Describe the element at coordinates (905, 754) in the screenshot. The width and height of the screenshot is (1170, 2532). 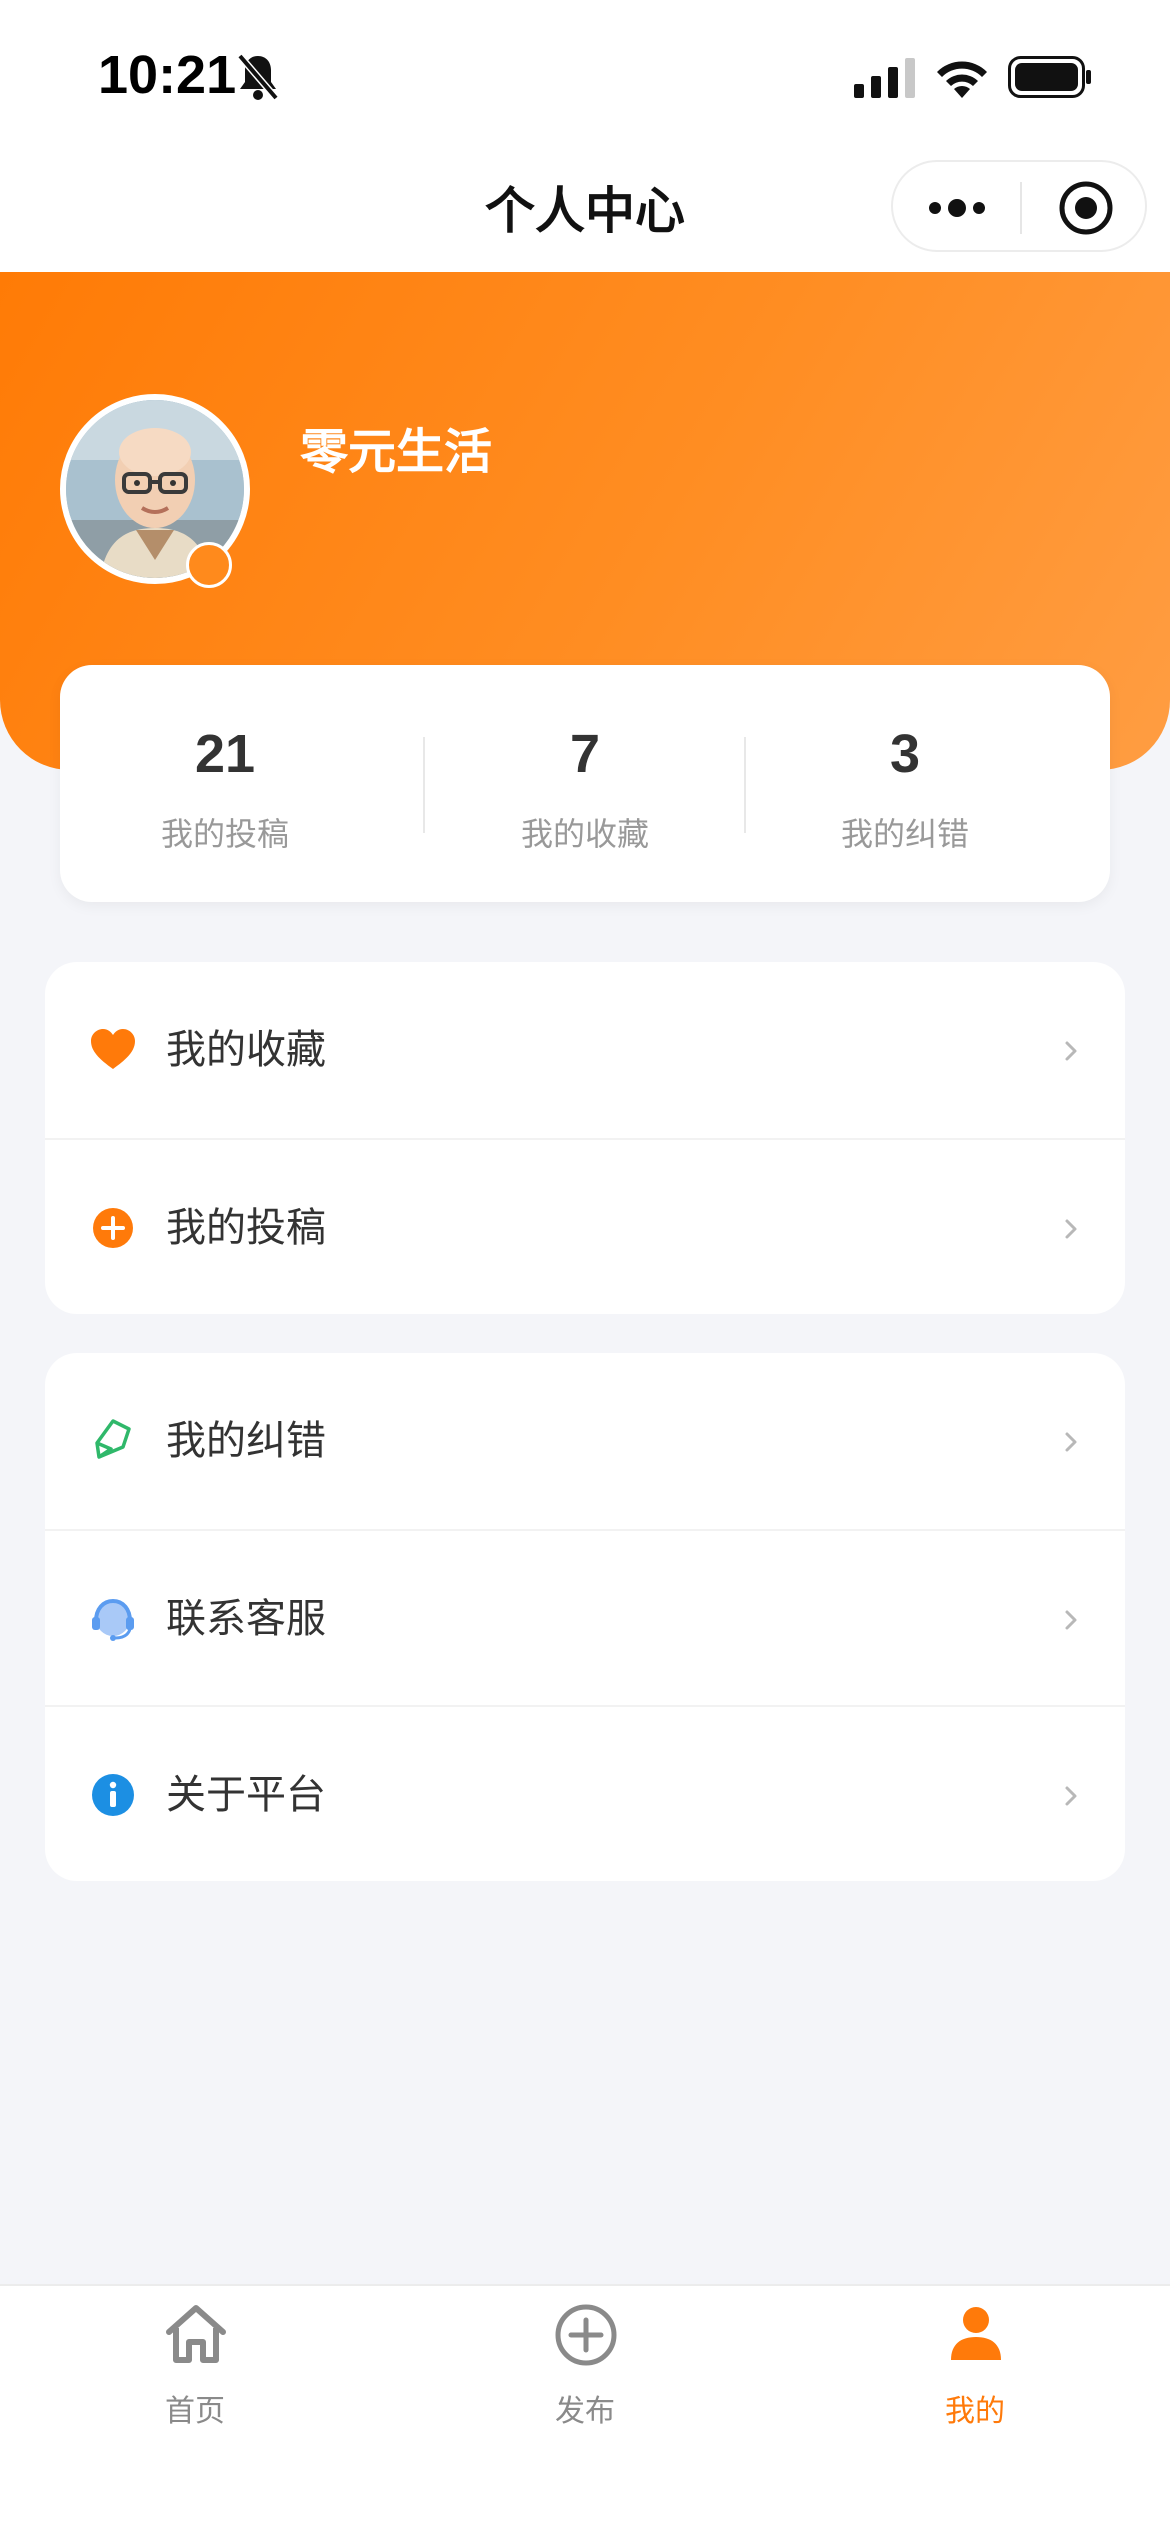
I see `stat-value: 3` at that location.